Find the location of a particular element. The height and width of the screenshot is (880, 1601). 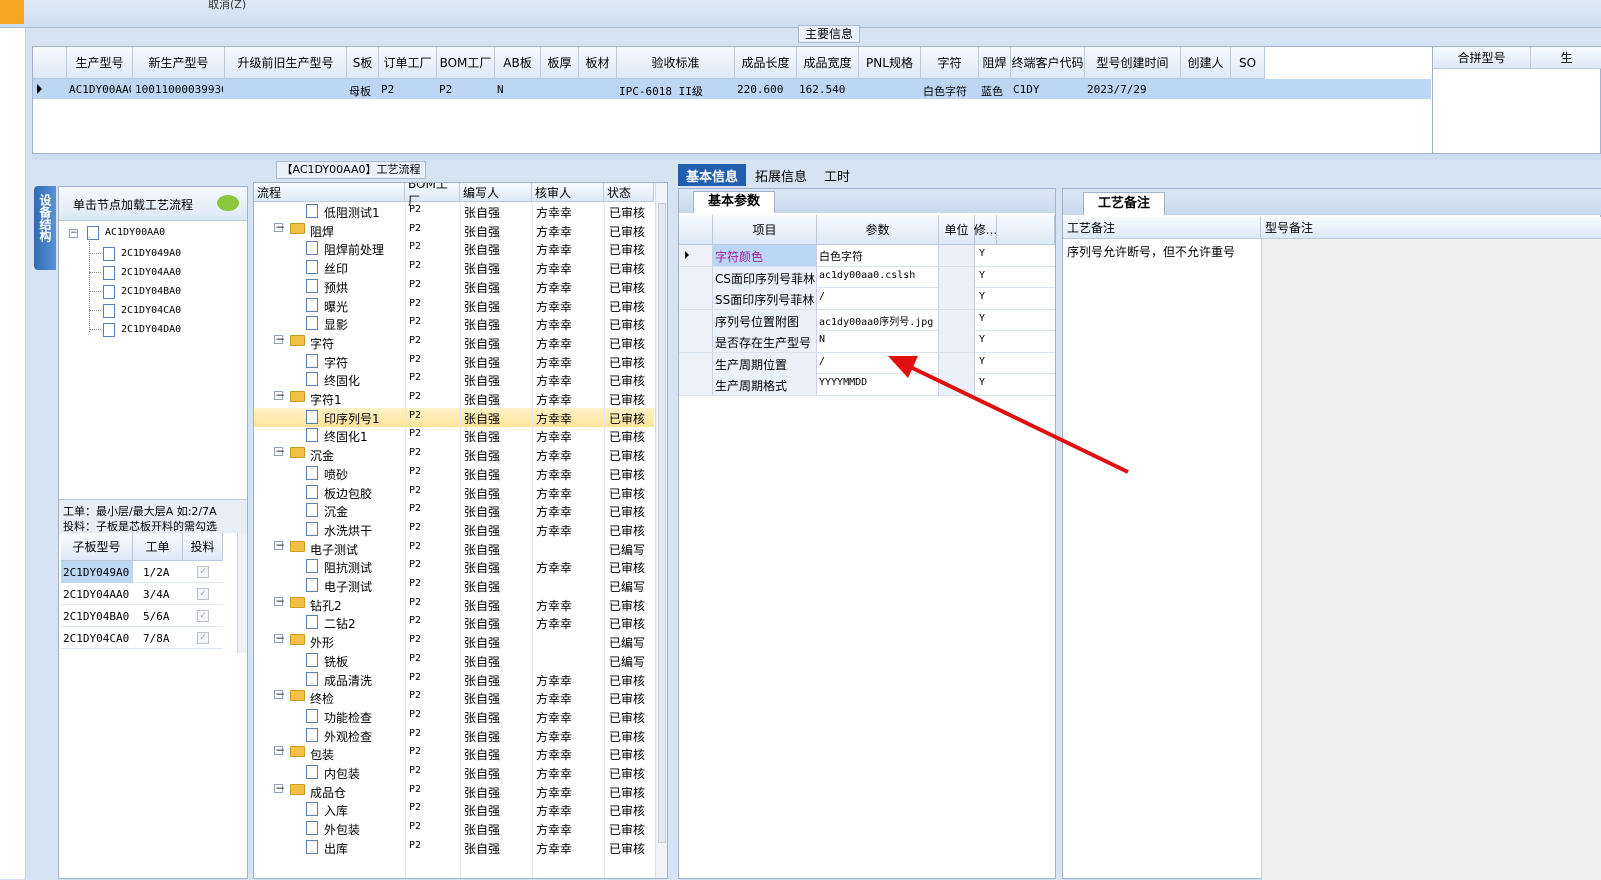

device-structure-tab: 设备结构 is located at coordinates (45, 228).